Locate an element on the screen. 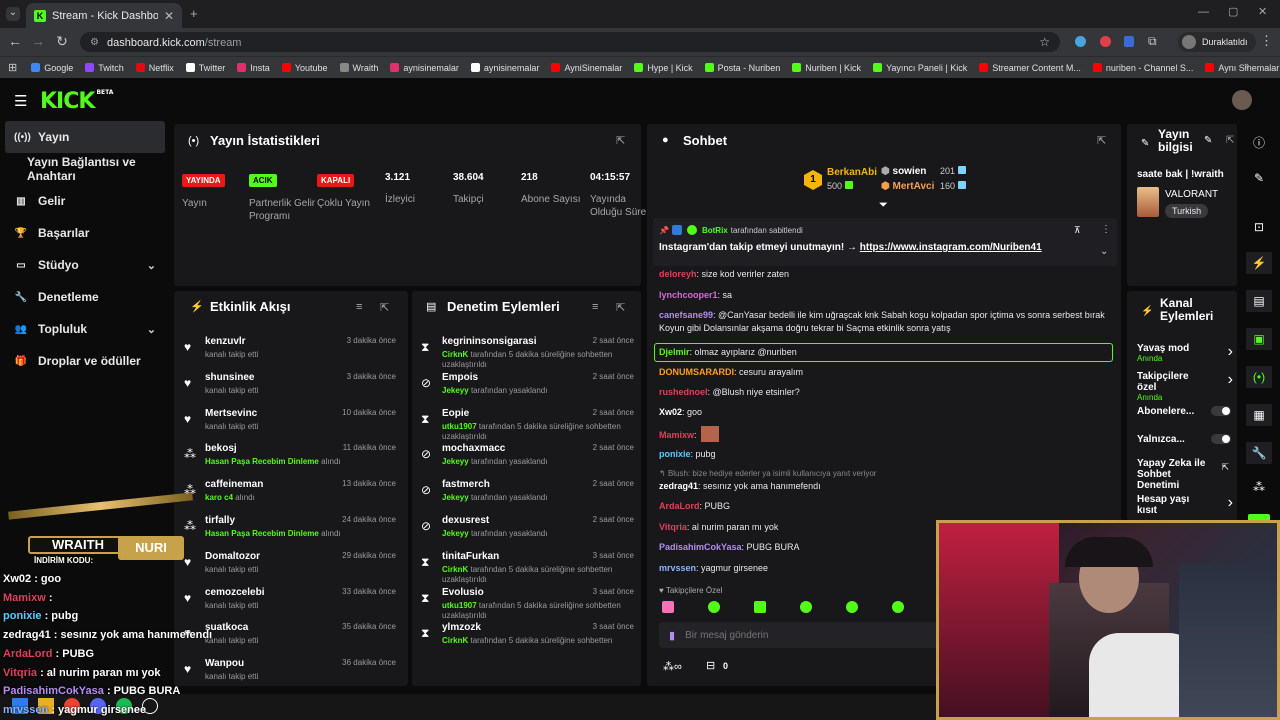 The height and width of the screenshot is (720, 1280). activity-item: ♥ suatkoca kanalı takip etti 35 dakika önce is located at coordinates (291, 638).